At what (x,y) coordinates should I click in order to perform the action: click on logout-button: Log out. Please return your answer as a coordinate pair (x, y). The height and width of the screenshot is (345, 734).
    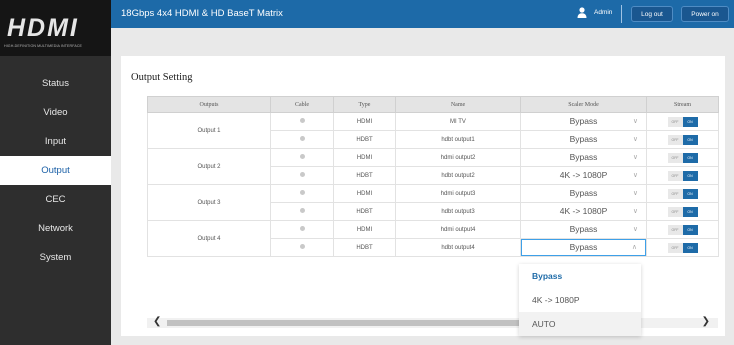
    Looking at the image, I should click on (652, 14).